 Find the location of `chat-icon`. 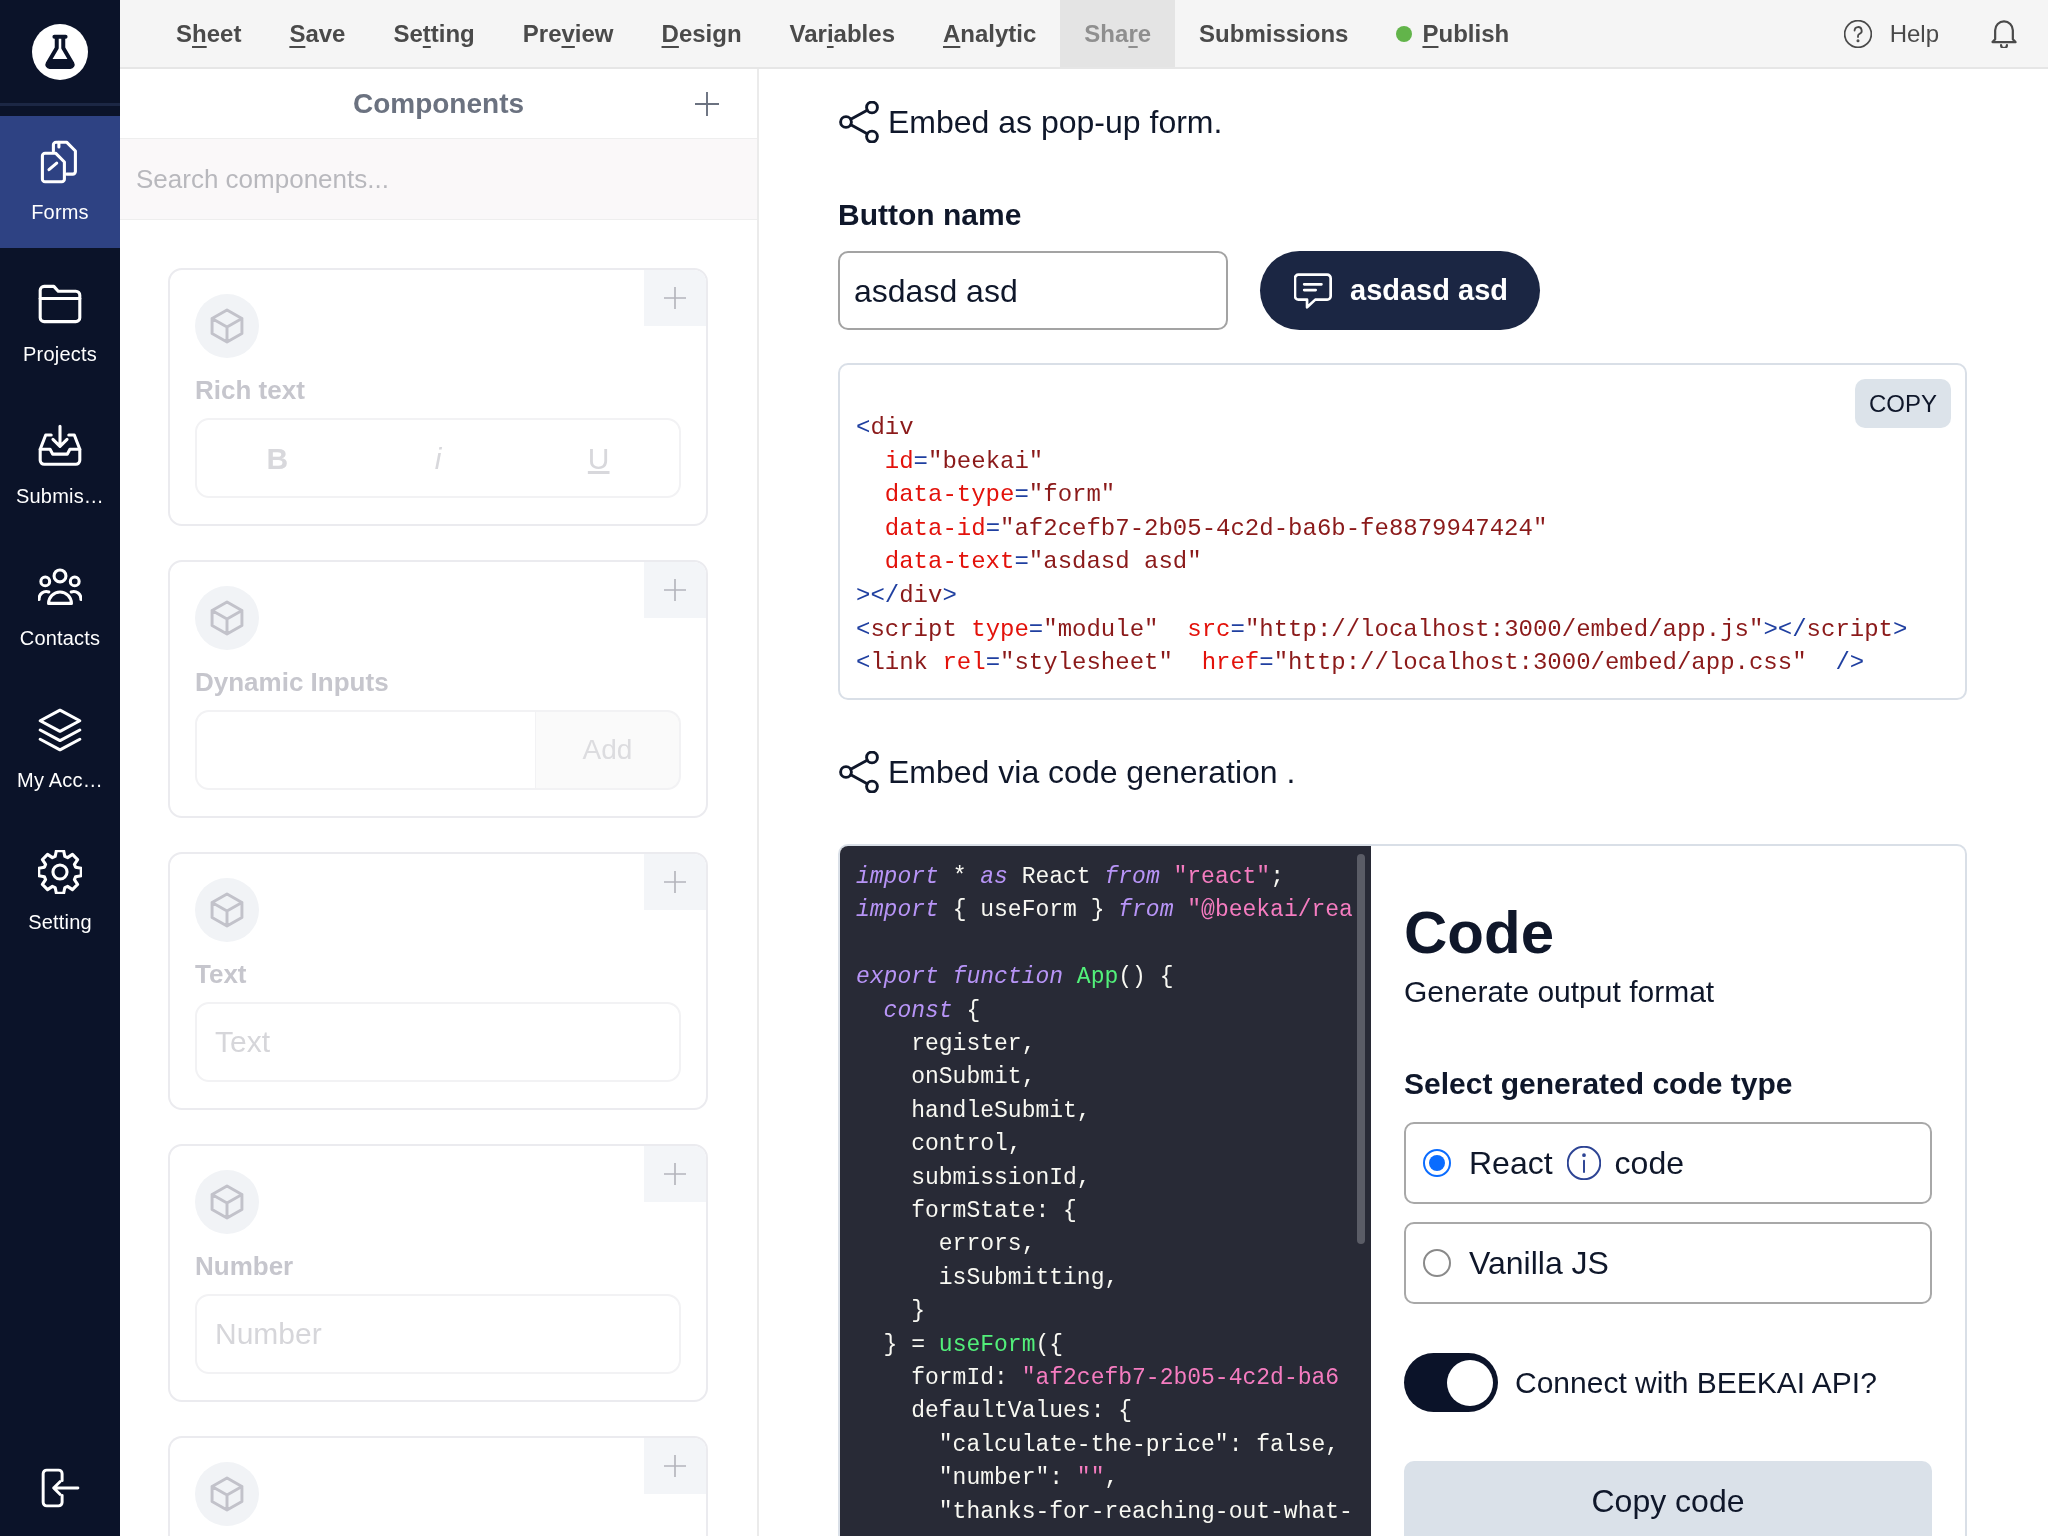

chat-icon is located at coordinates (1313, 290).